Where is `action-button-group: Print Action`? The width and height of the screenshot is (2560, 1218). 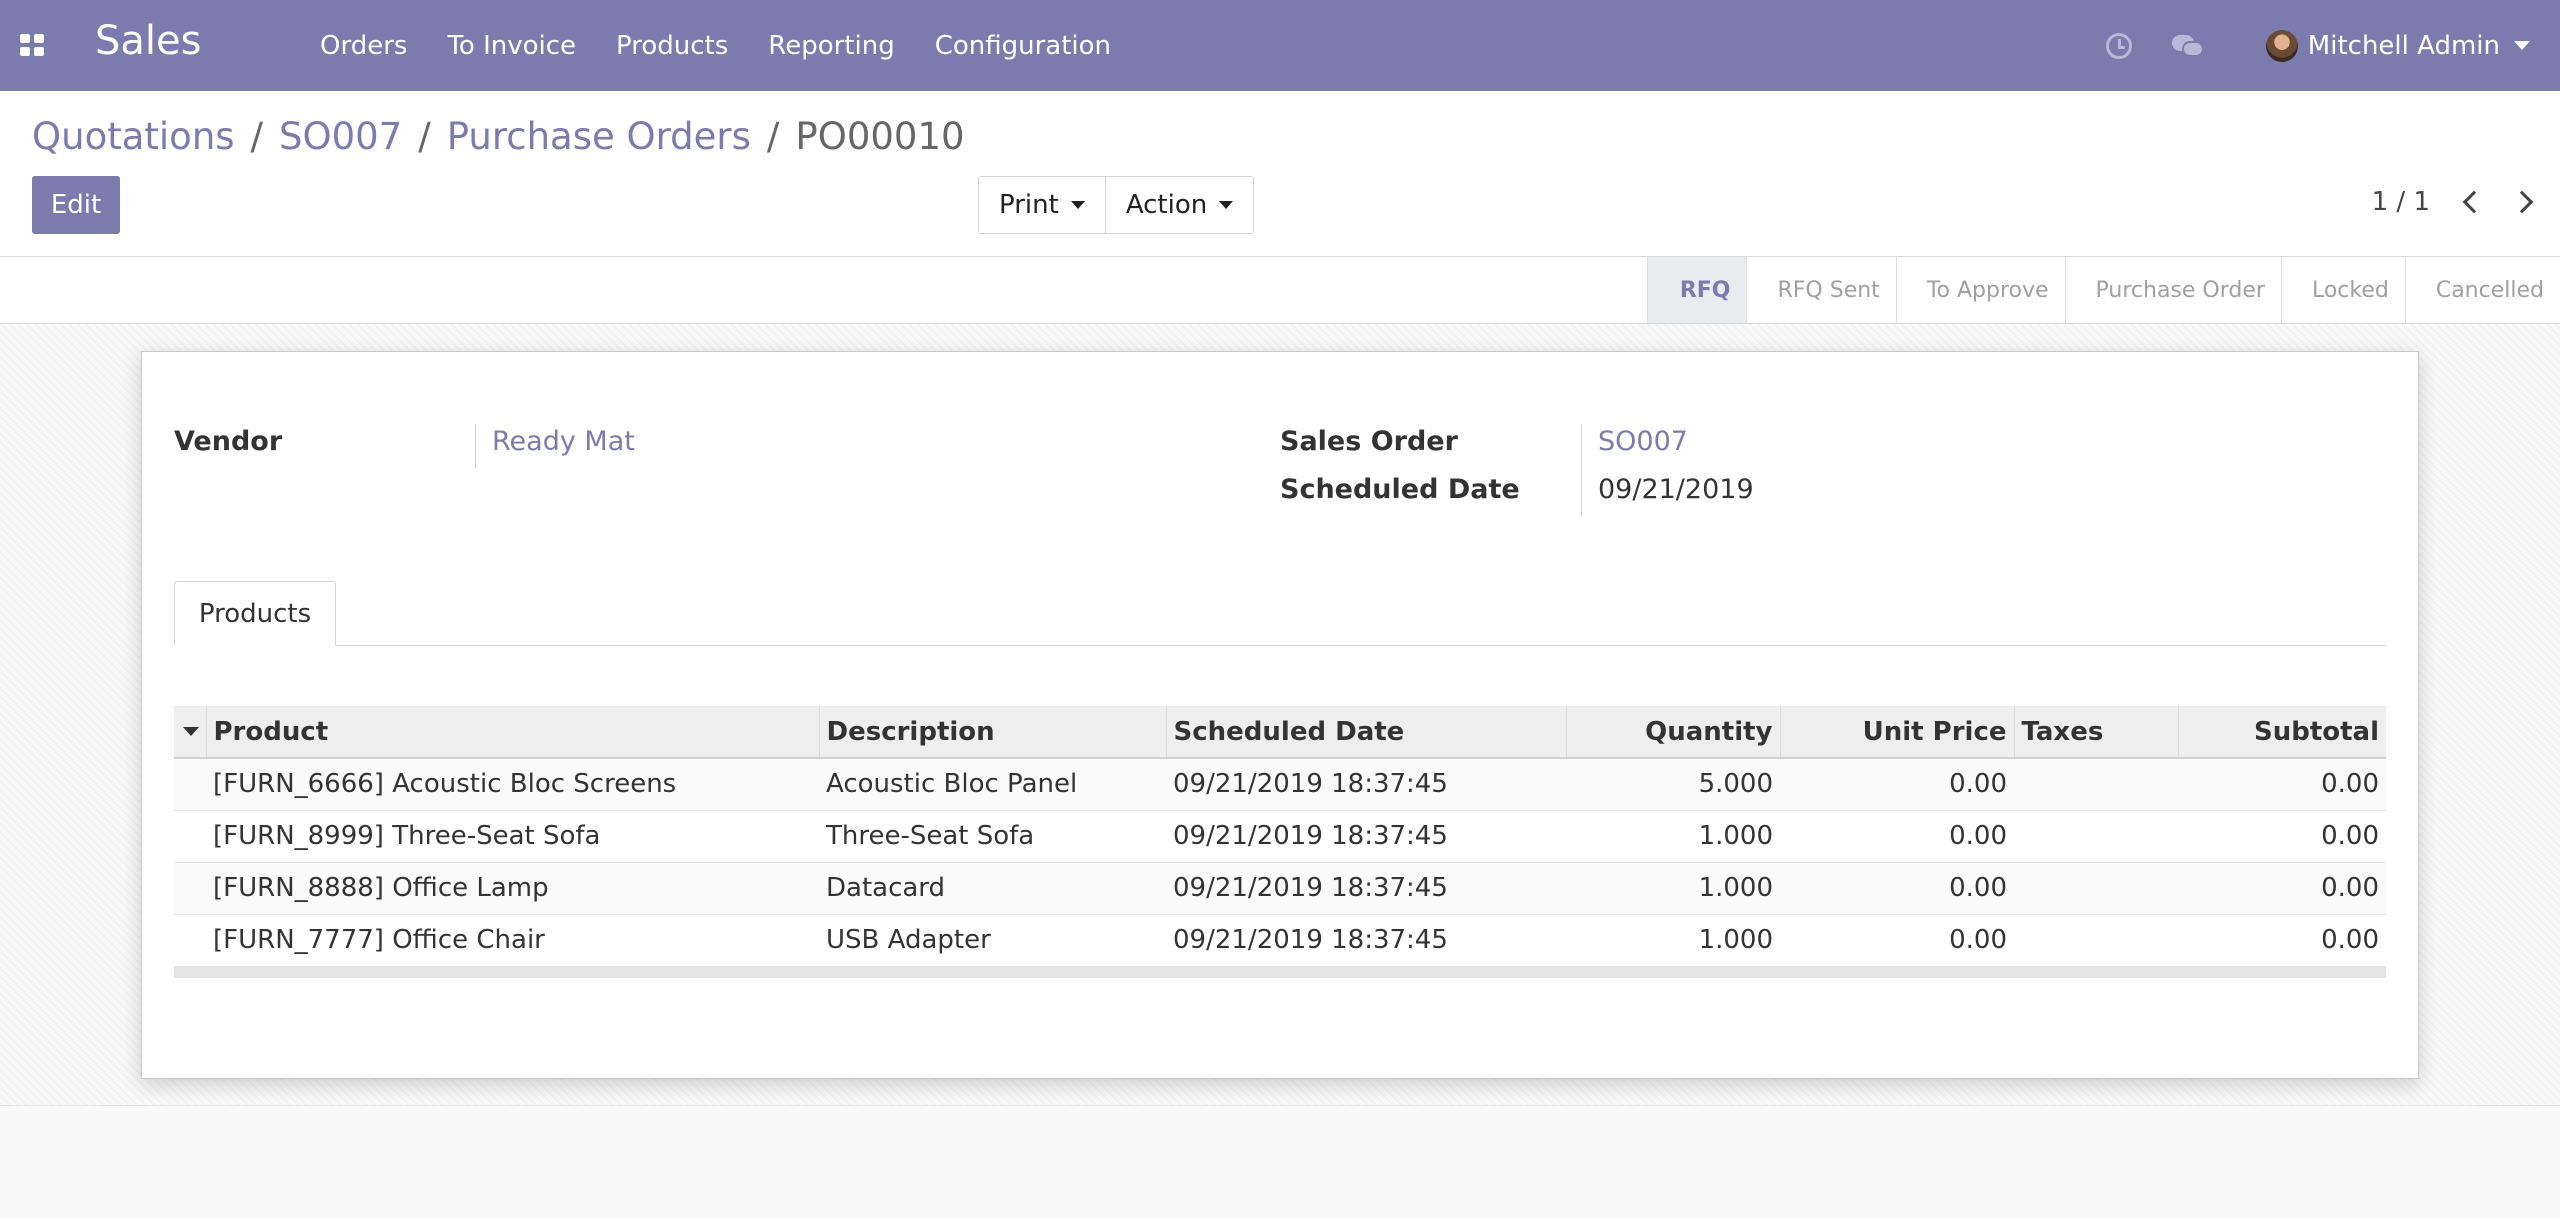 action-button-group: Print Action is located at coordinates (1116, 205).